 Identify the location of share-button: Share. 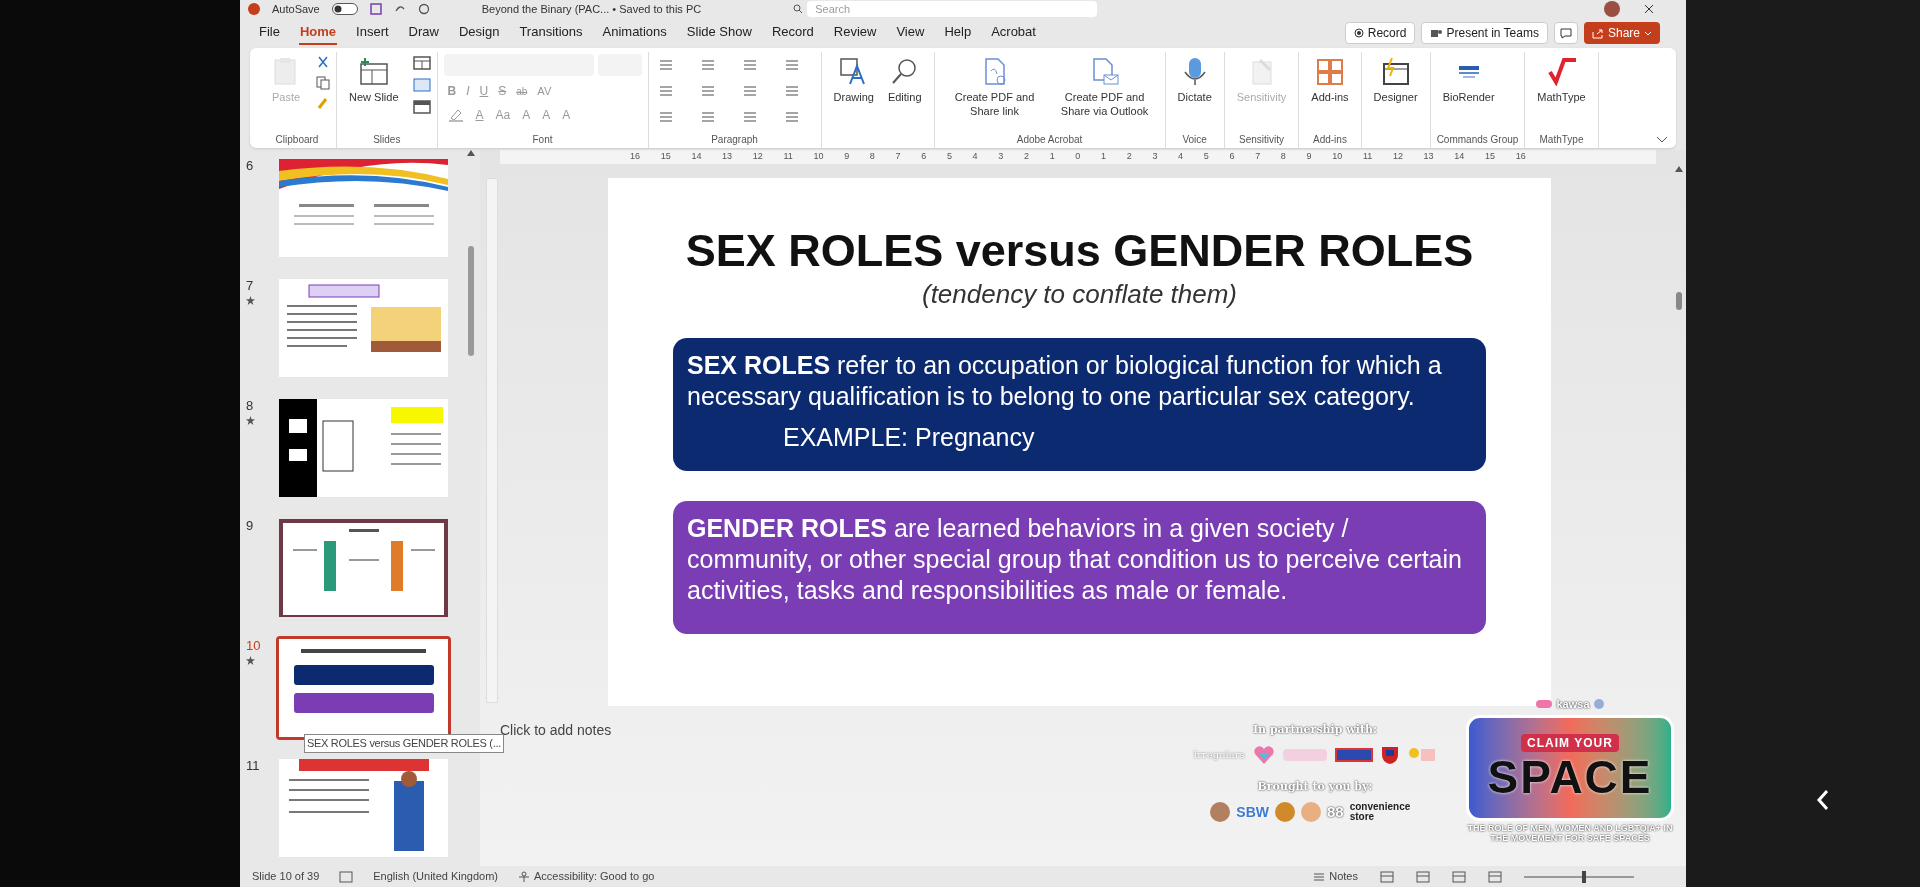
(1621, 33).